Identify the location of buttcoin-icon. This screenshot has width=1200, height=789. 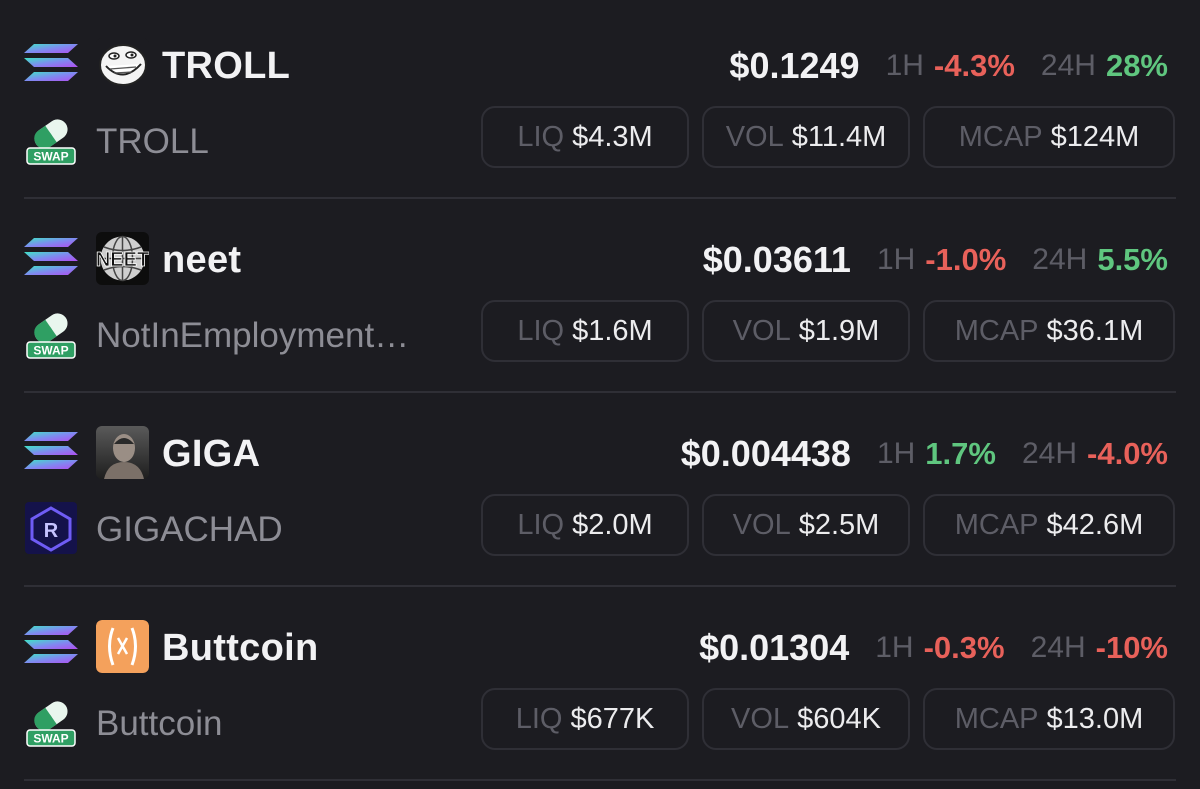
(122, 646).